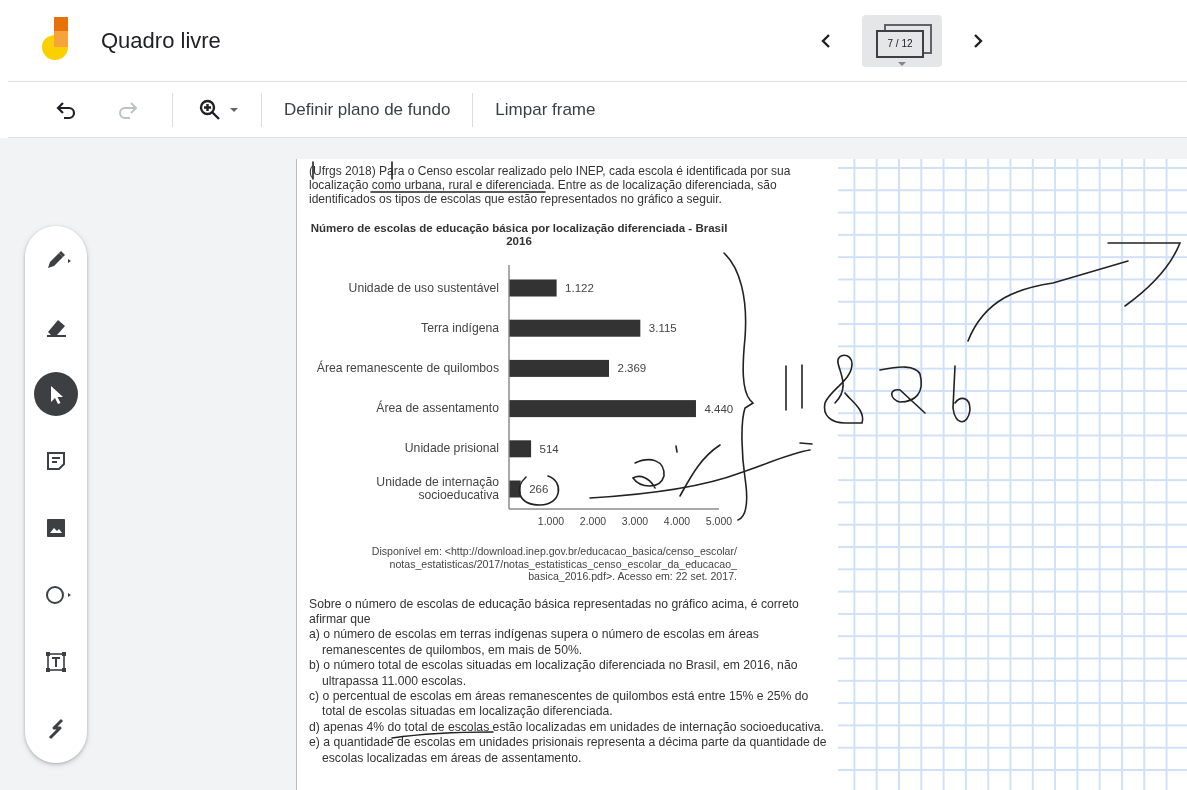 The width and height of the screenshot is (1187, 790). What do you see at coordinates (539, 489) in the screenshot?
I see `bar-value-label: 266` at bounding box center [539, 489].